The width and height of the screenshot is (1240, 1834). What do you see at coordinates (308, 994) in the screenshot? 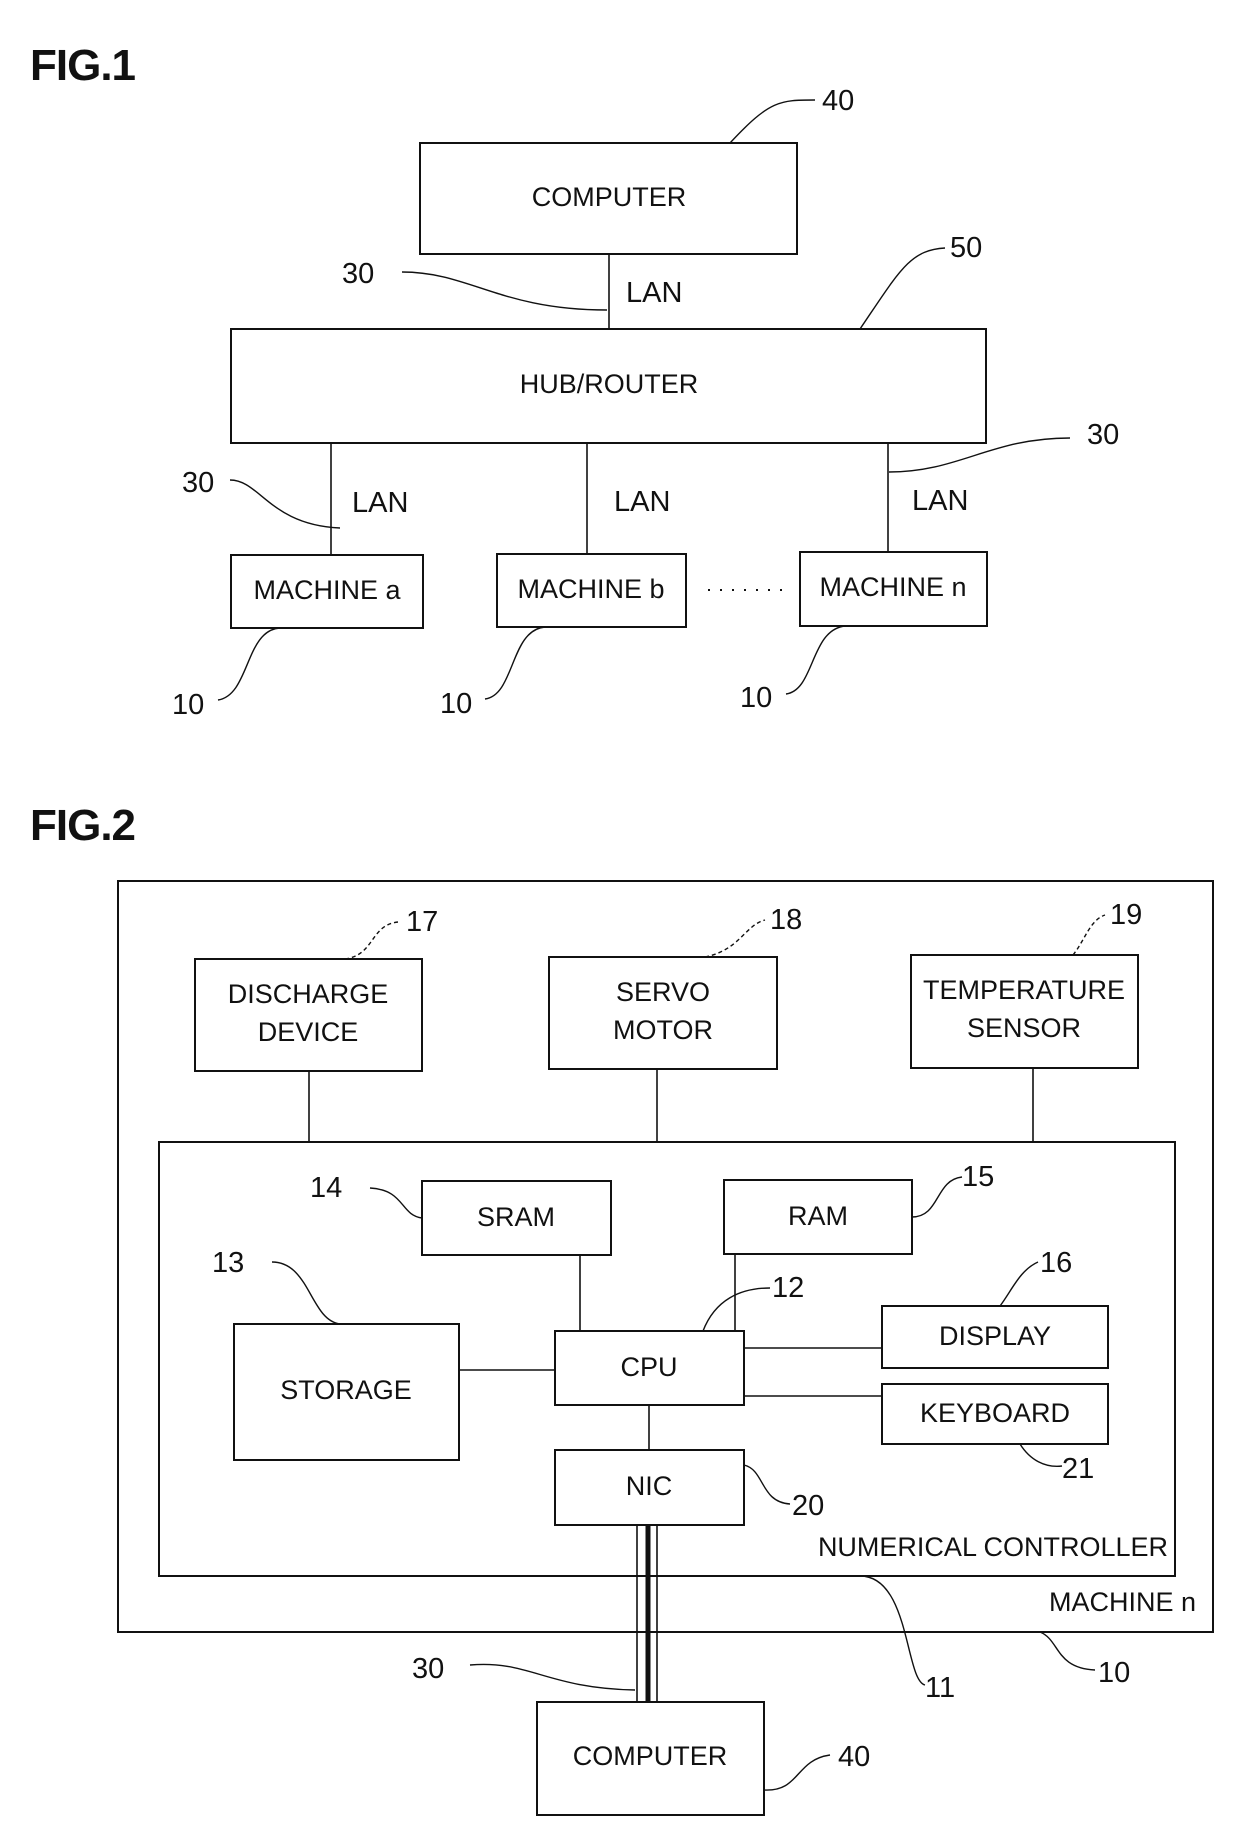
I see `fig2-discharge-line1: DISCHARGE` at bounding box center [308, 994].